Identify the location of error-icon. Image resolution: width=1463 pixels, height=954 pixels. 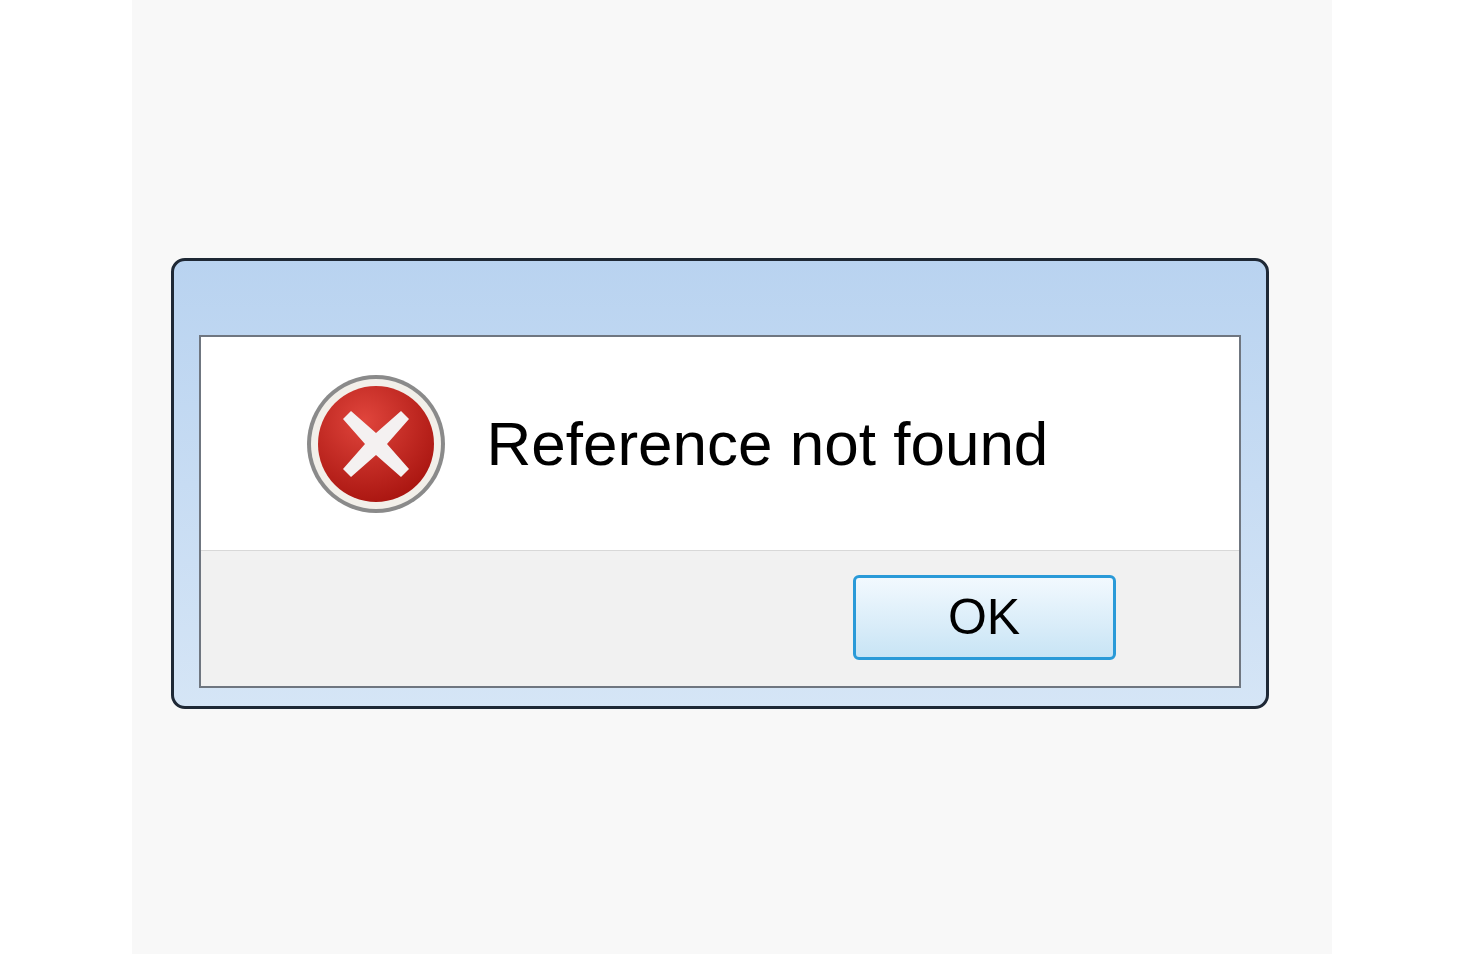
(375, 443).